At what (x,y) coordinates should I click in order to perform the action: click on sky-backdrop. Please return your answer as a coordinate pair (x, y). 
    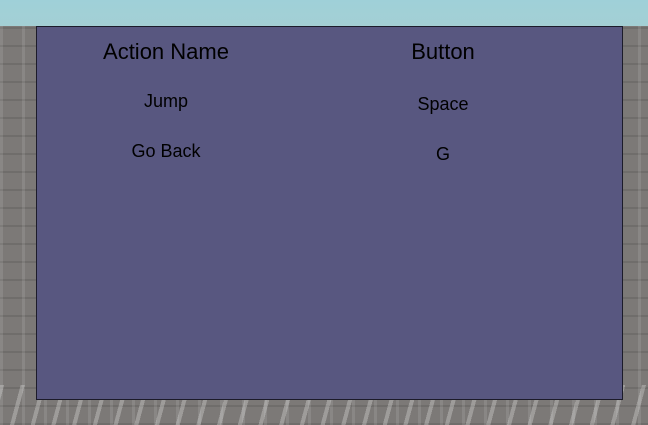
    Looking at the image, I should click on (324, 14).